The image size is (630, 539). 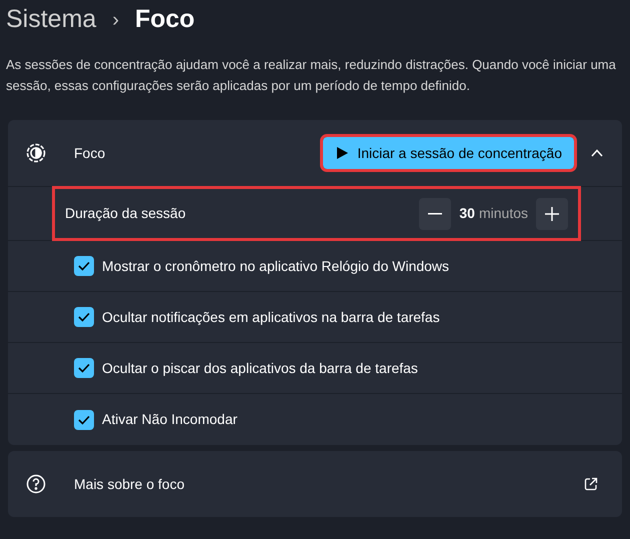 I want to click on checkbox-label: Mostrar o cronômetro no aplicativo Relógio do Windows, so click(x=276, y=266).